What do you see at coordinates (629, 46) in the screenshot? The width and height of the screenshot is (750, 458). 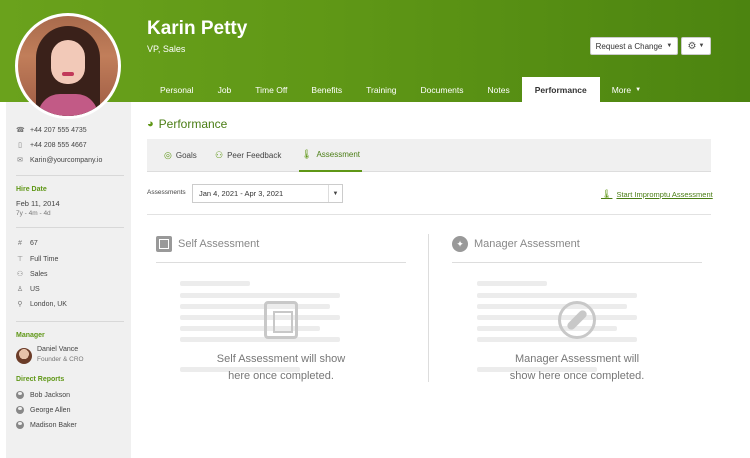 I see `request-change-label: Request a Change` at bounding box center [629, 46].